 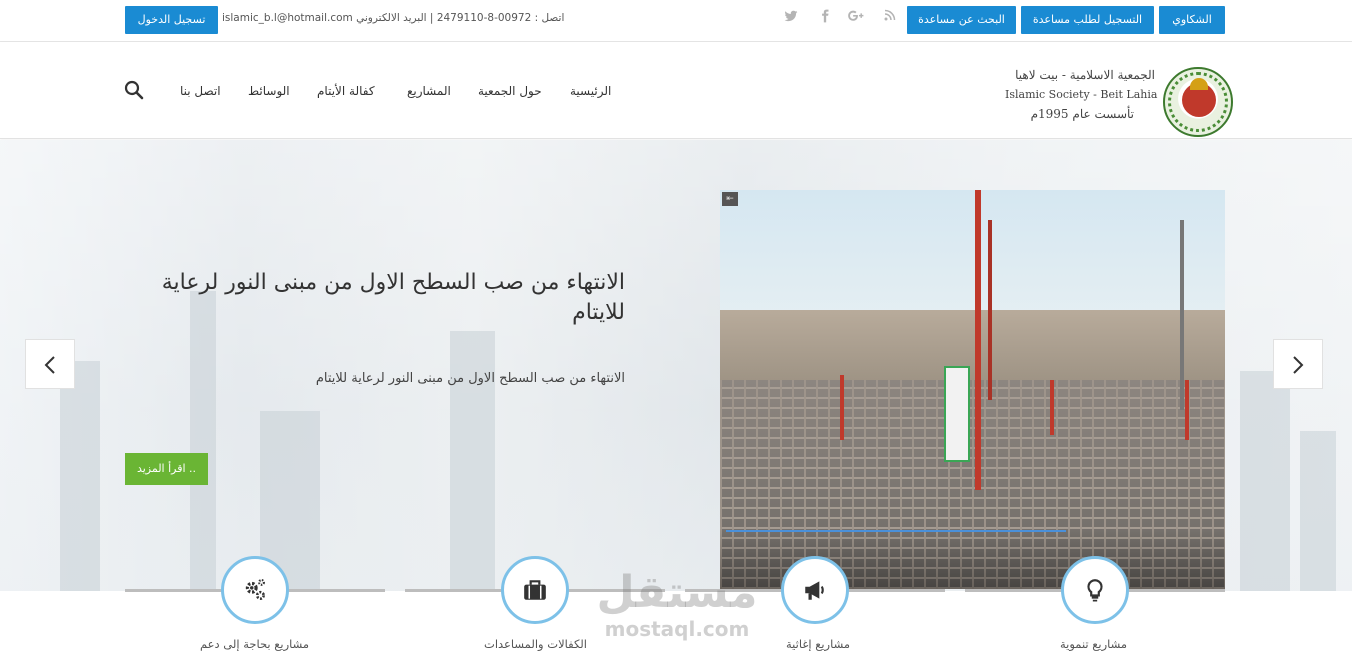 What do you see at coordinates (200, 91) in the screenshot?
I see `nav-contact: اتصل بنا` at bounding box center [200, 91].